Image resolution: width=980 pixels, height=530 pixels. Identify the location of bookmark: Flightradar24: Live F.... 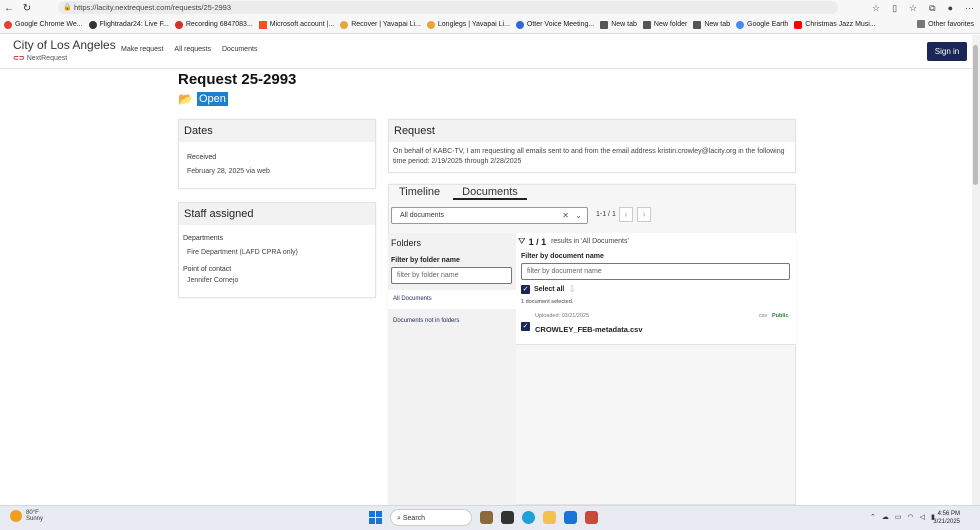
(128, 24).